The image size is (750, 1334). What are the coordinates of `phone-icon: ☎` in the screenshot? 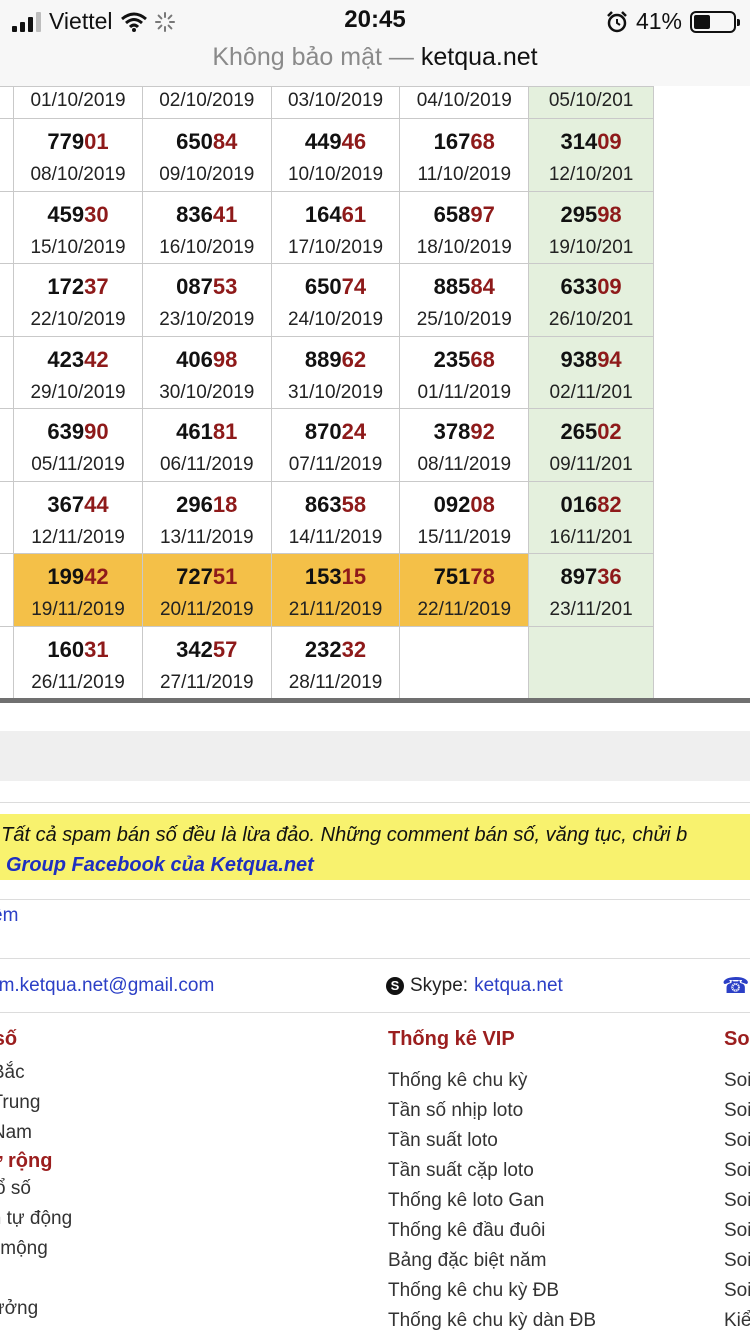 It's located at (735, 986).